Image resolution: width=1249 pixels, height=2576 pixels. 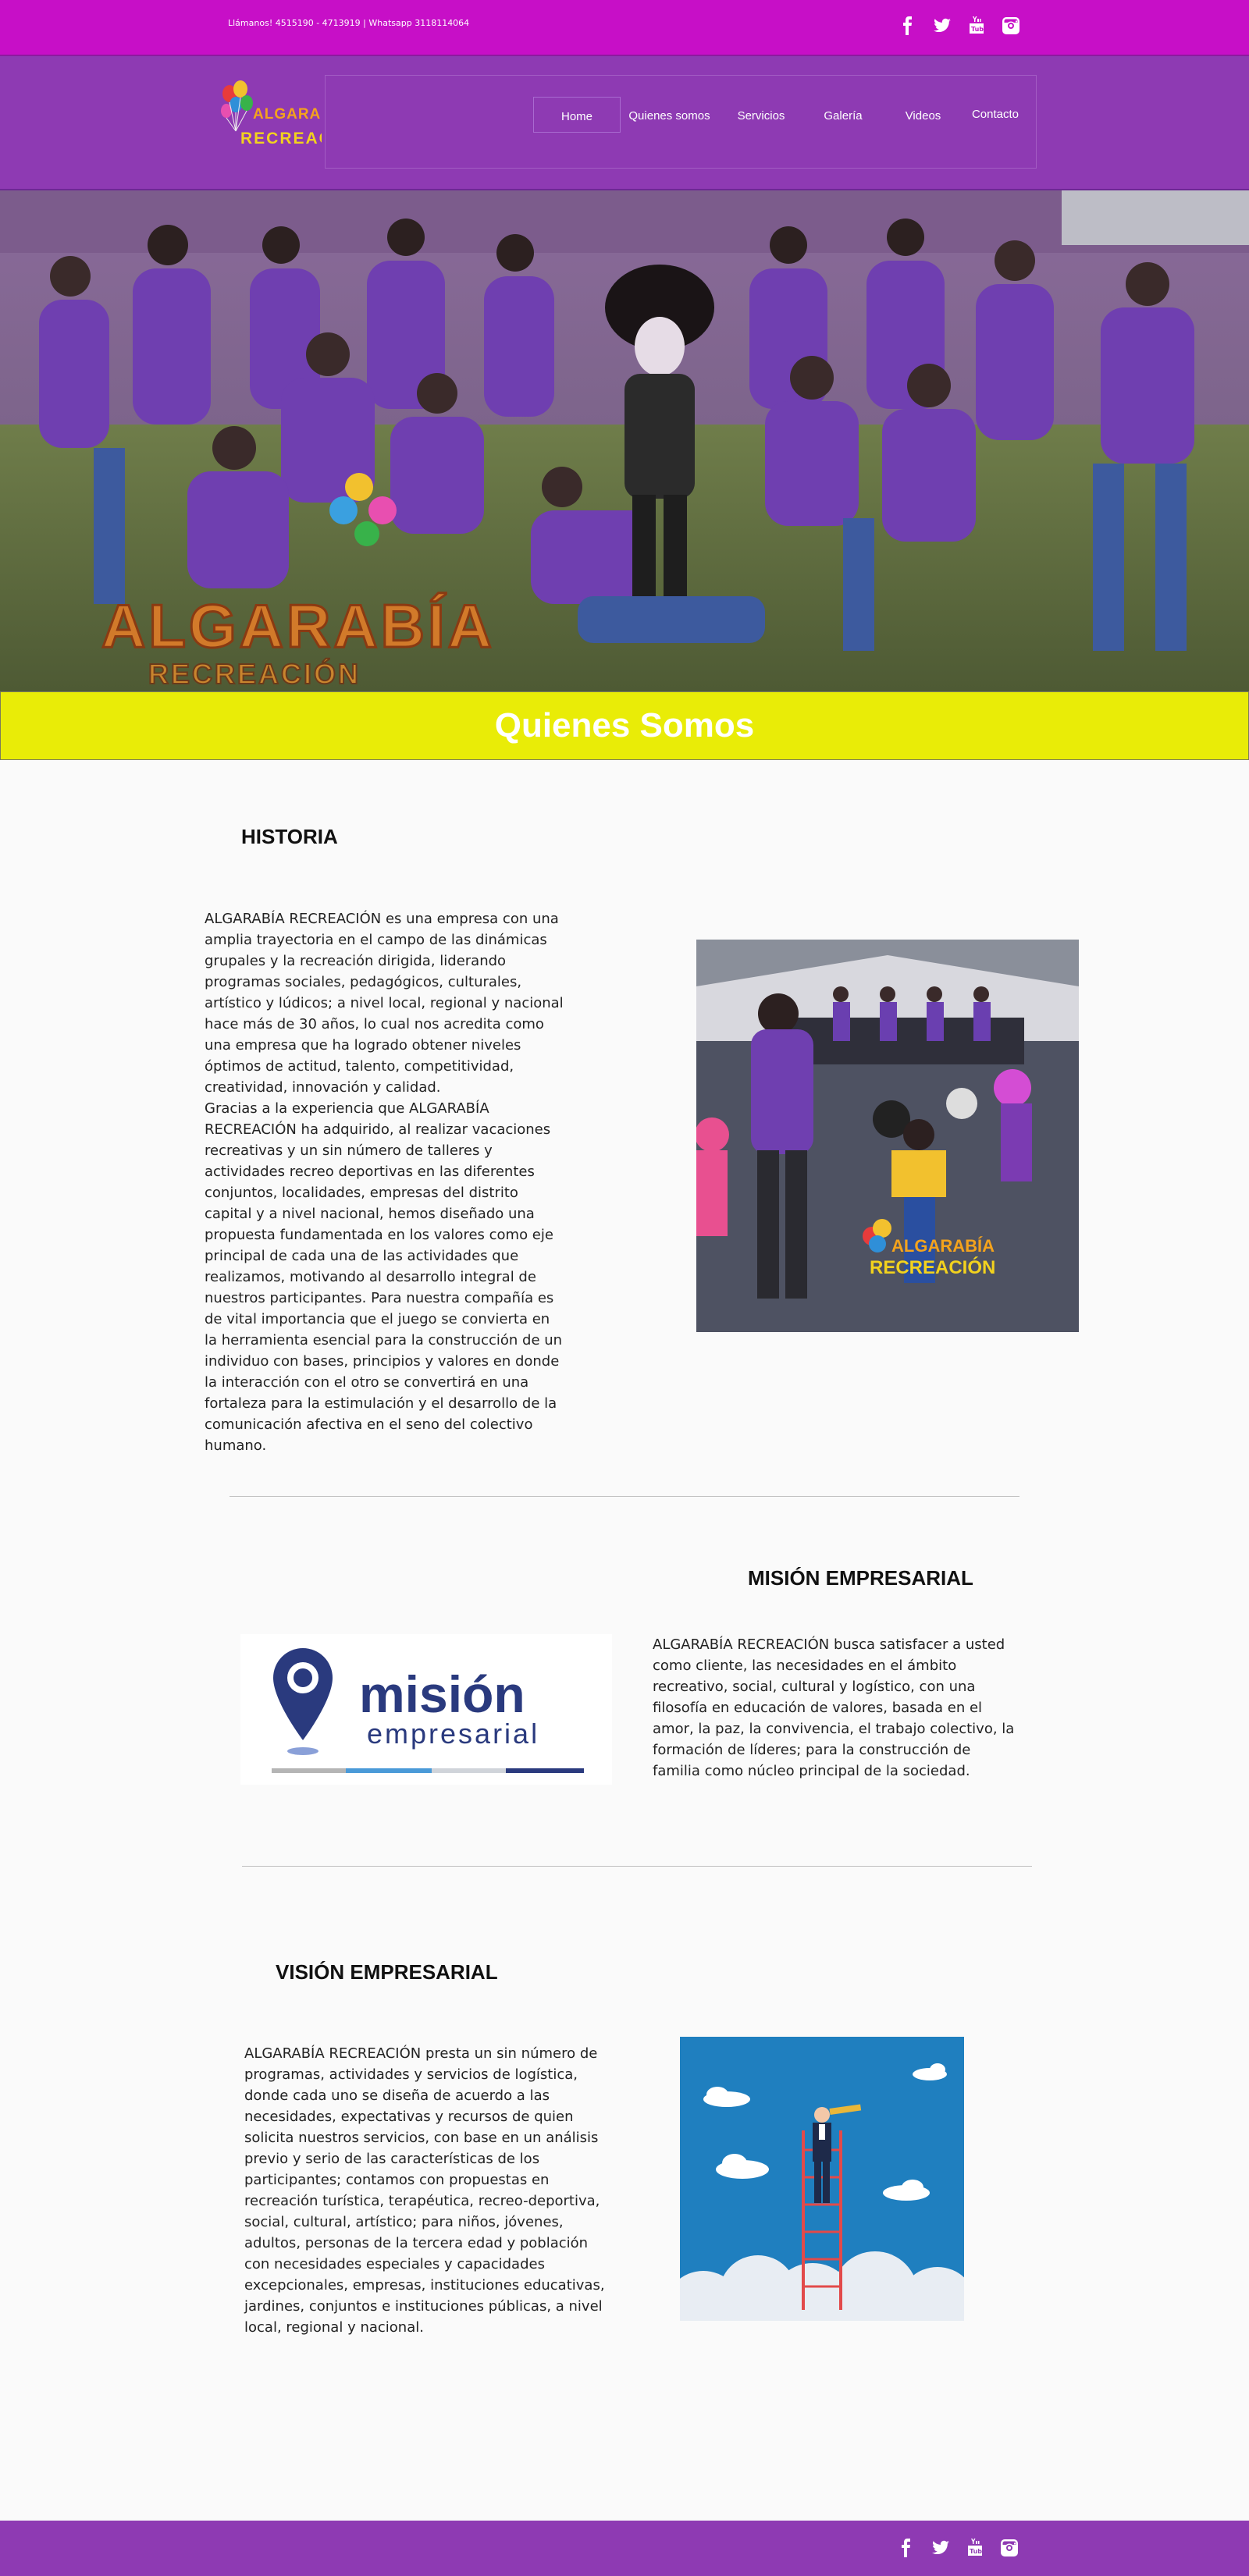 I want to click on nav-home: Home, so click(x=577, y=115).